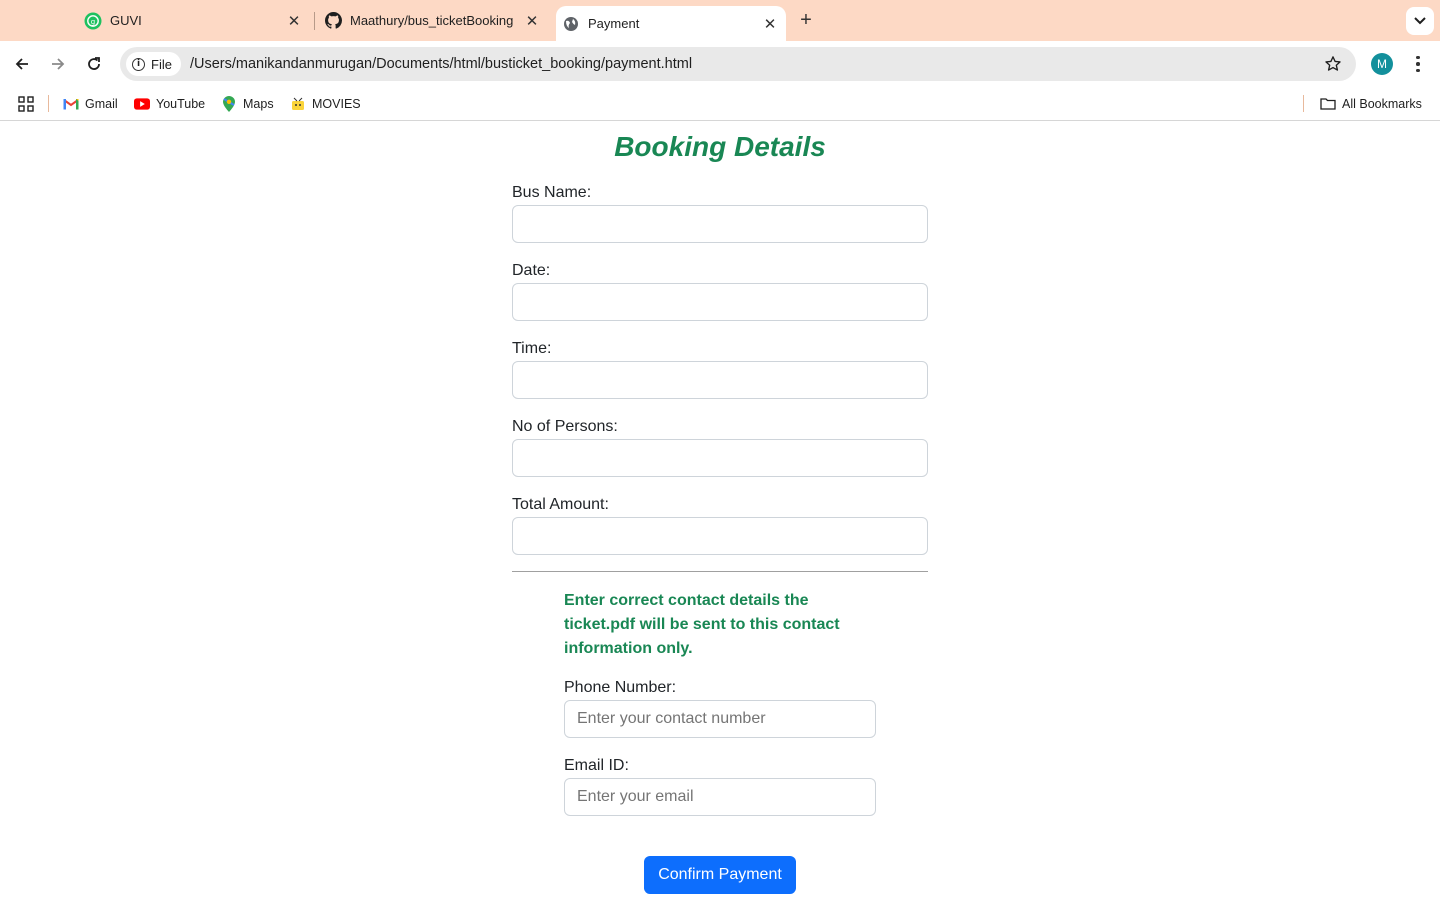 The image size is (1440, 900). Describe the element at coordinates (1333, 64) in the screenshot. I see `bookmark-star-icon` at that location.